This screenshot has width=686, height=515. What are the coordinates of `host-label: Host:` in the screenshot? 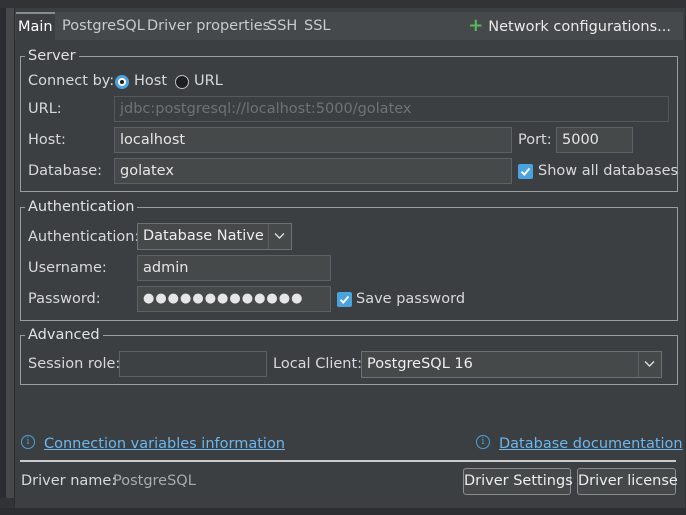 It's located at (47, 140).